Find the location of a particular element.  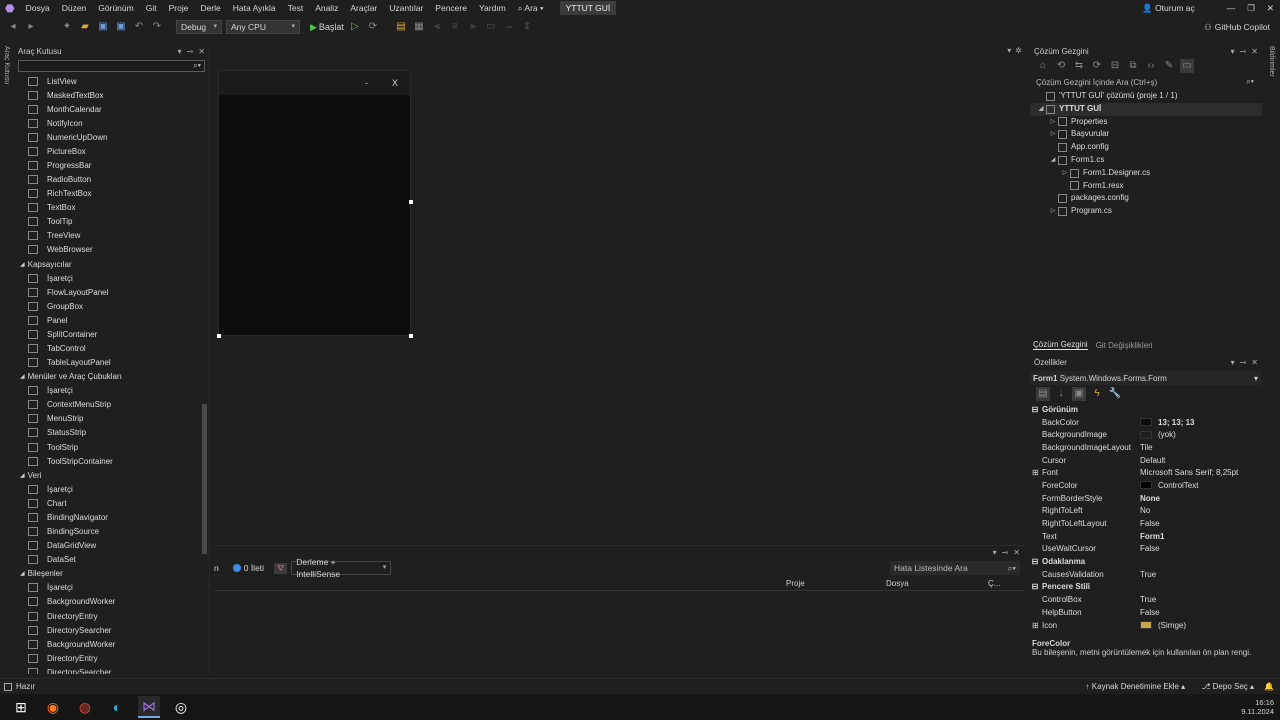

windows-start-icon: ⊞ is located at coordinates (21, 707).